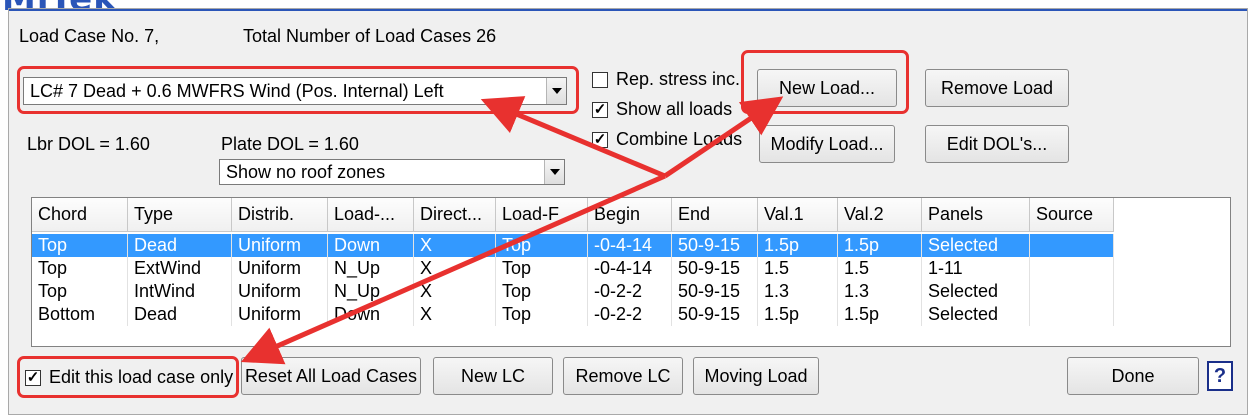  What do you see at coordinates (630, 215) in the screenshot?
I see `column-header: Begin` at bounding box center [630, 215].